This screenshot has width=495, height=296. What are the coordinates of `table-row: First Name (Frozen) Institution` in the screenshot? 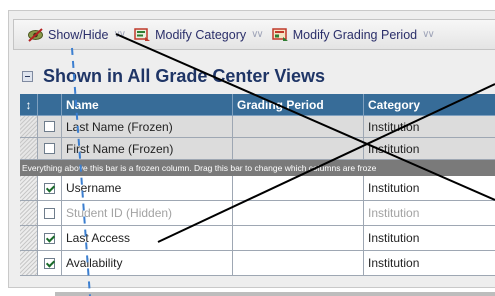 It's located at (257, 149).